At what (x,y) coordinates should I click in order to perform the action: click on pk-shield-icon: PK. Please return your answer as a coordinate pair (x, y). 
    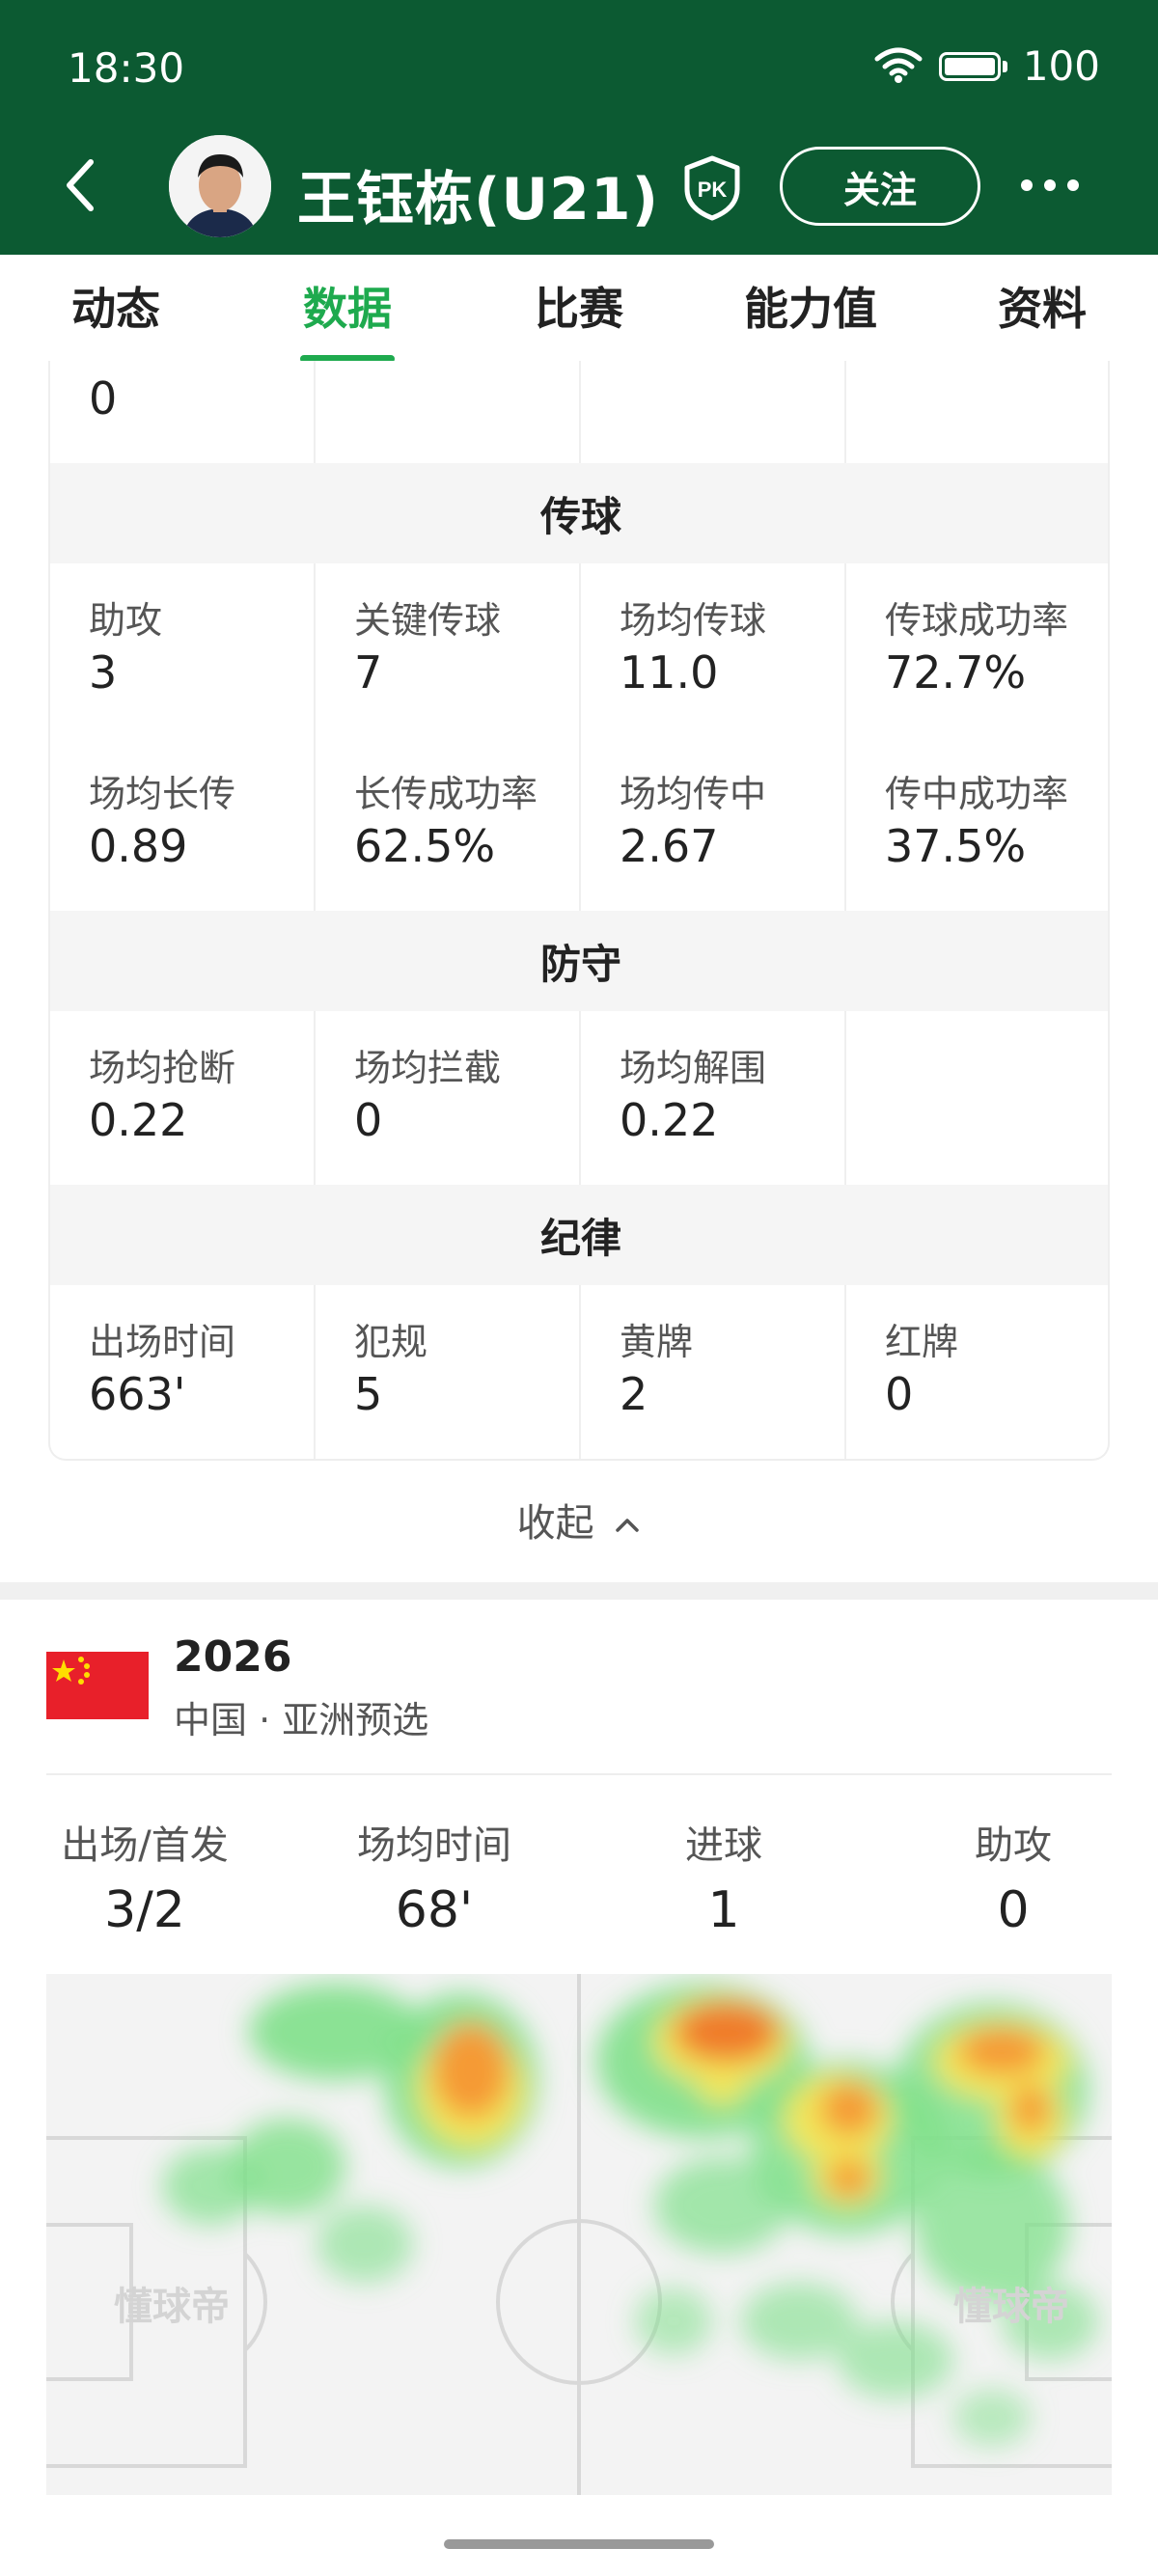
    Looking at the image, I should click on (712, 188).